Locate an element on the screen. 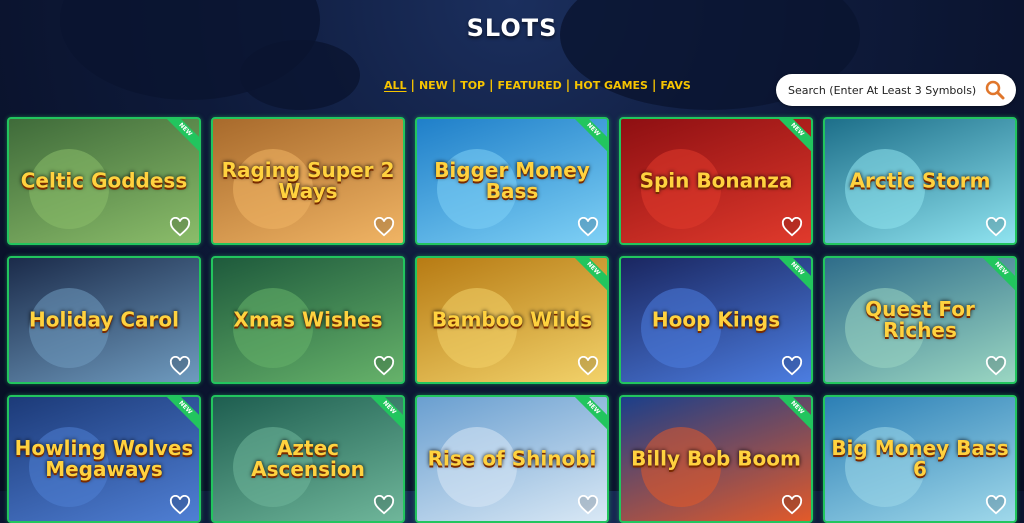  game-title: Big Money Bass 6 is located at coordinates (920, 458).